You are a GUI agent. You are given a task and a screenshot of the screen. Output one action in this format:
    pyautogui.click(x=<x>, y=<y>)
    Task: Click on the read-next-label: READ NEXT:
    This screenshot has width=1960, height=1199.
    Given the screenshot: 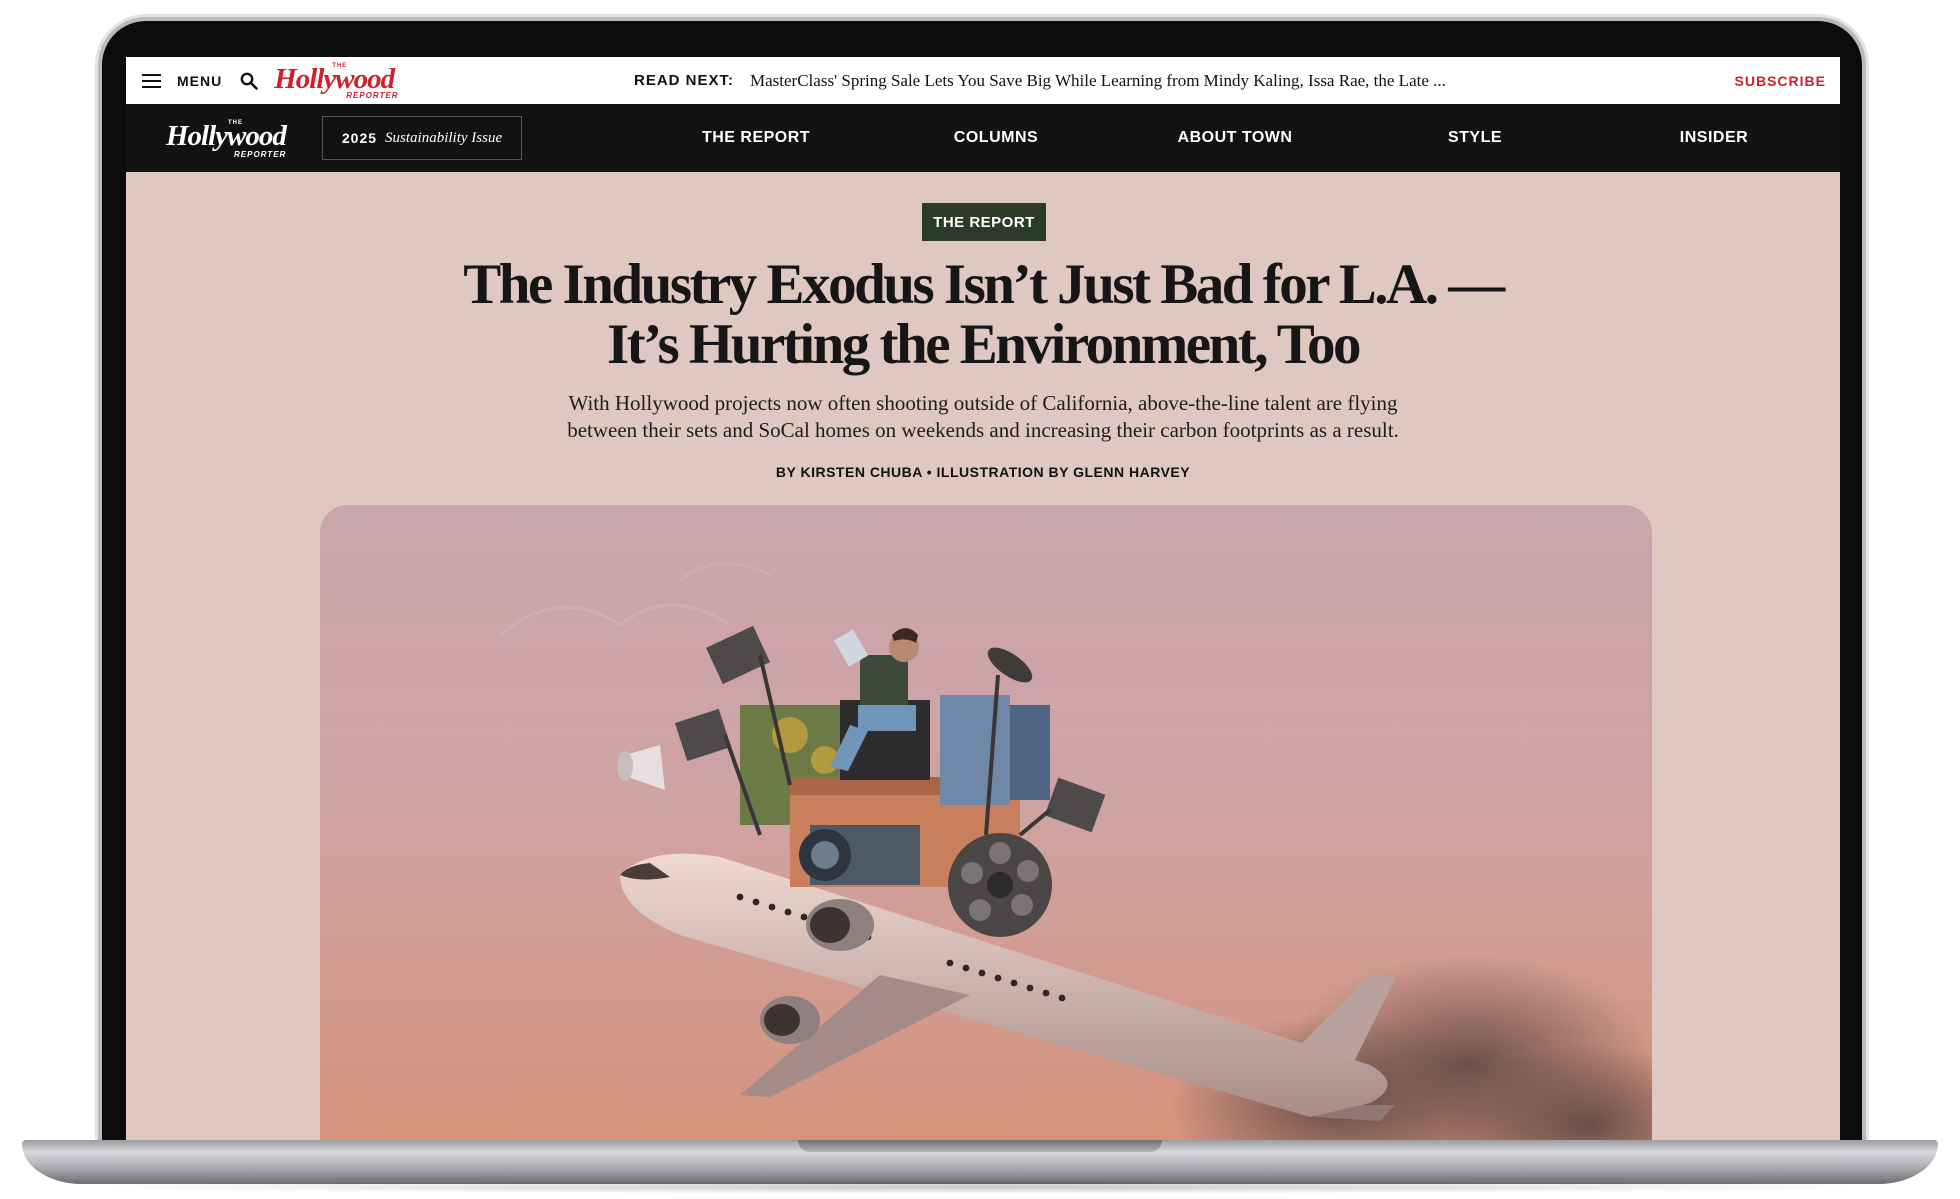 What is the action you would take?
    pyautogui.click(x=684, y=80)
    